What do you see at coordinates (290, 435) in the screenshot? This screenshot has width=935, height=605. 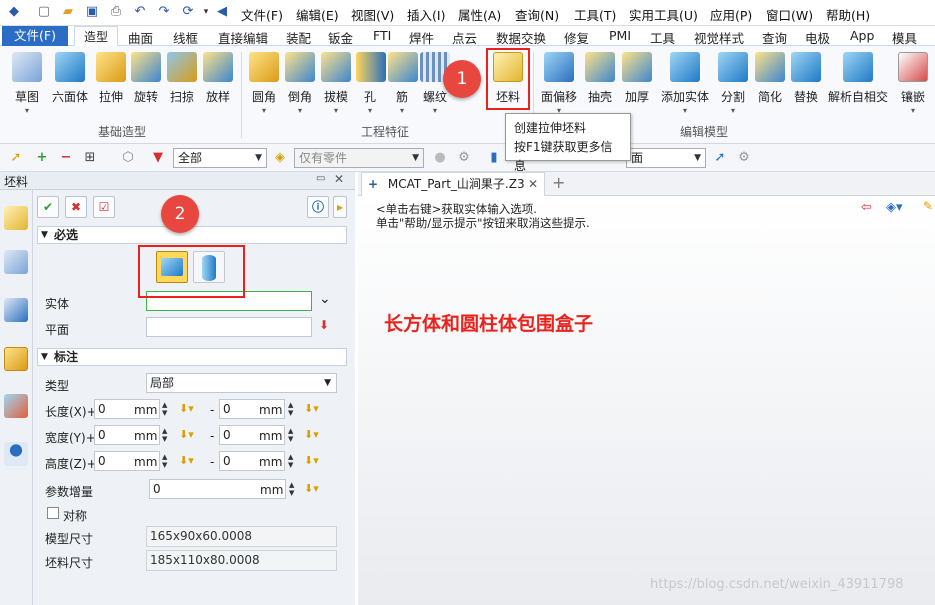 I see `width-minus-spinner: ▲ ▼` at bounding box center [290, 435].